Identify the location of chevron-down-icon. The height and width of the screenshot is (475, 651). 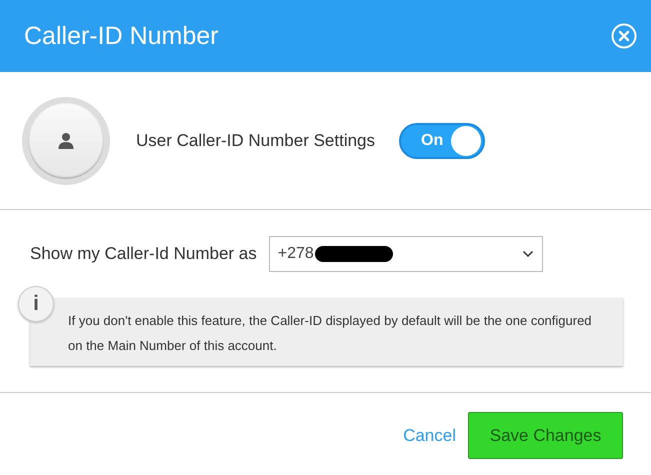
(528, 254).